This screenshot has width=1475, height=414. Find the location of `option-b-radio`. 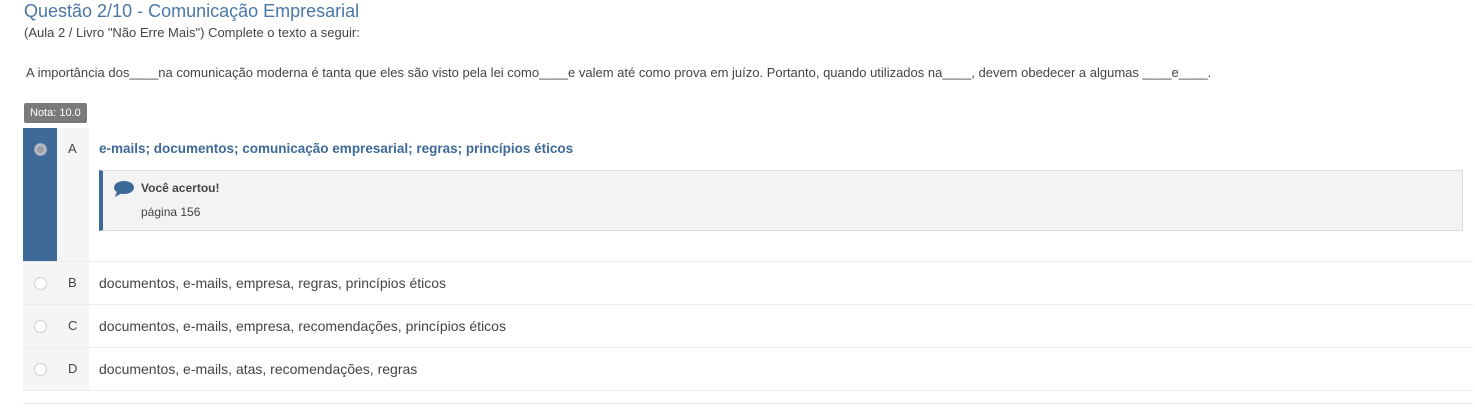

option-b-radio is located at coordinates (40, 283).